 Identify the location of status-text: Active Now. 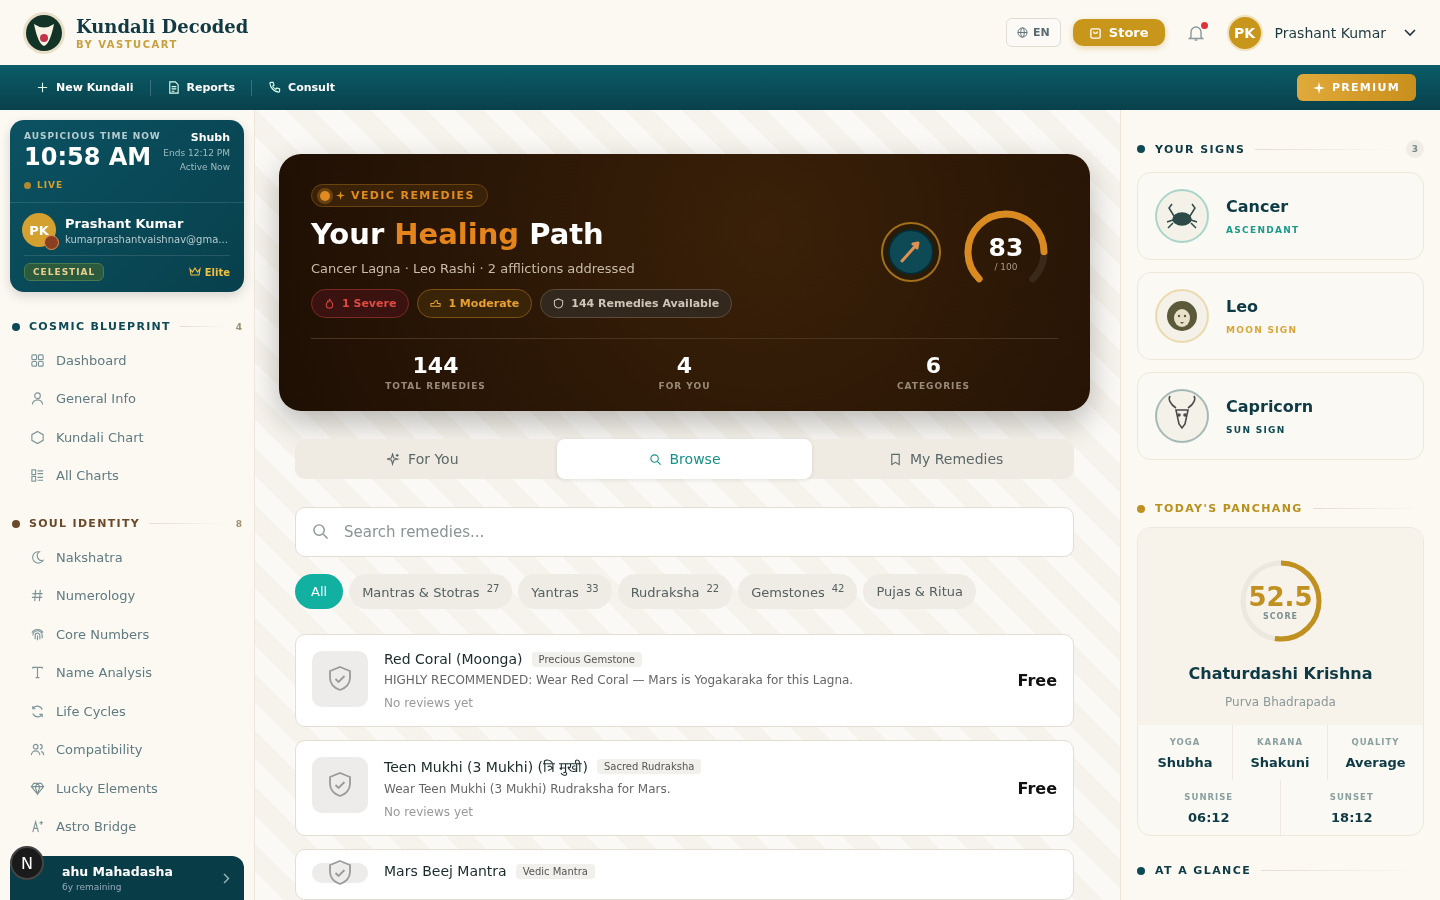
(204, 167).